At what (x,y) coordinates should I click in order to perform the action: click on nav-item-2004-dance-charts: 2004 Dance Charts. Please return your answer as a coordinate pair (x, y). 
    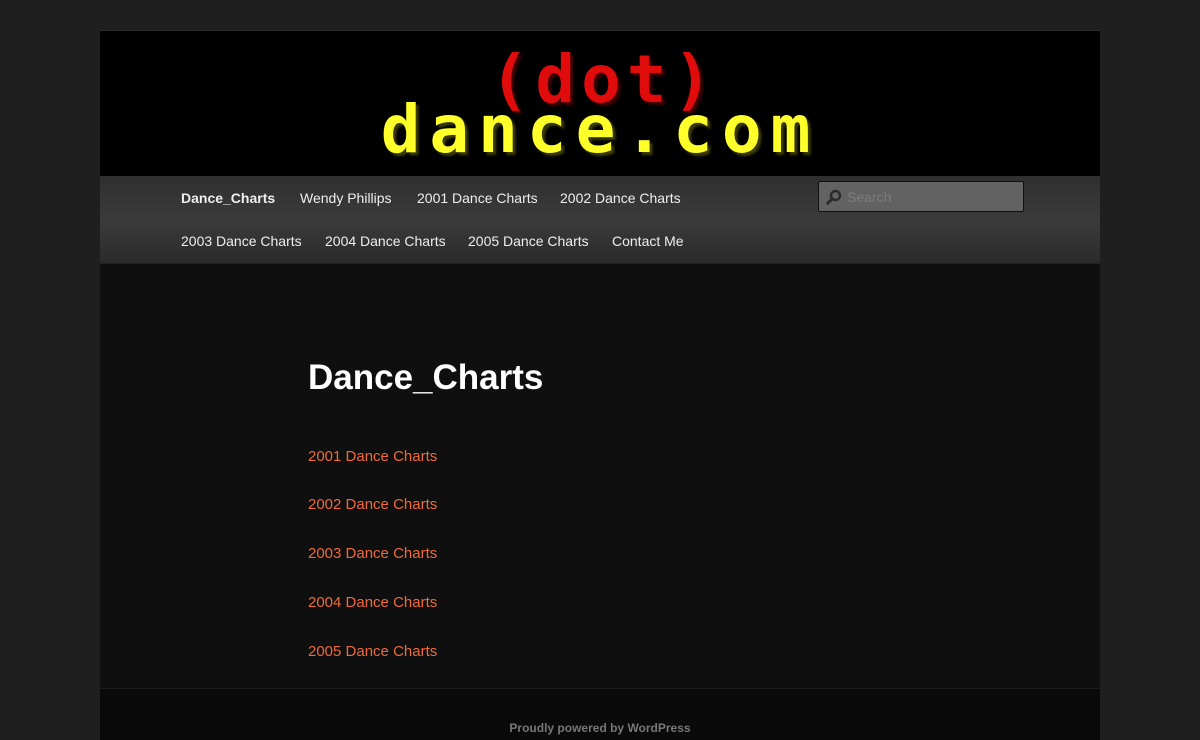
    Looking at the image, I should click on (385, 241).